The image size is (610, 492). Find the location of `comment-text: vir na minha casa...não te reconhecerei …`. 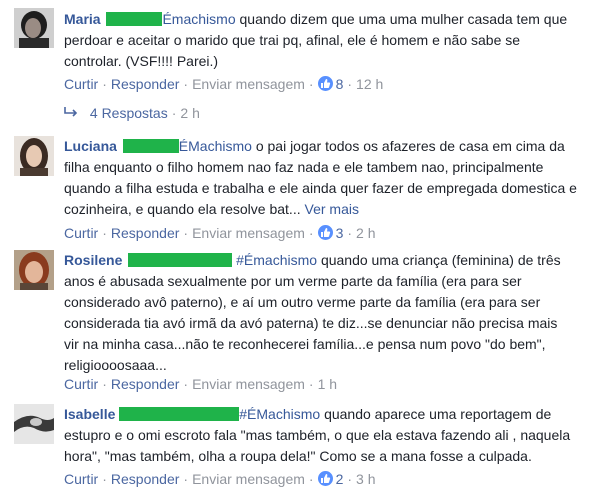

comment-text: vir na minha casa...não te reconhecerei … is located at coordinates (305, 344).